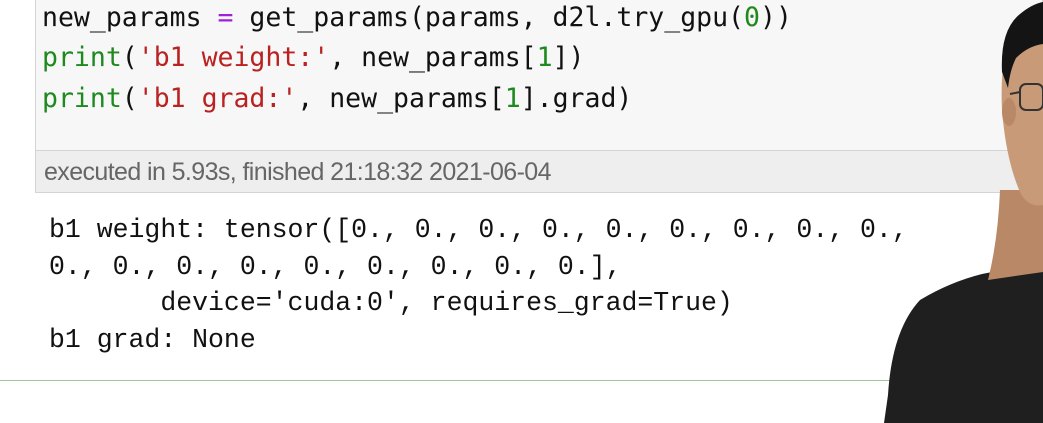 Image resolution: width=1043 pixels, height=423 pixels. Describe the element at coordinates (233, 57) in the screenshot. I see `code-string: 'b1 weight:'` at that location.